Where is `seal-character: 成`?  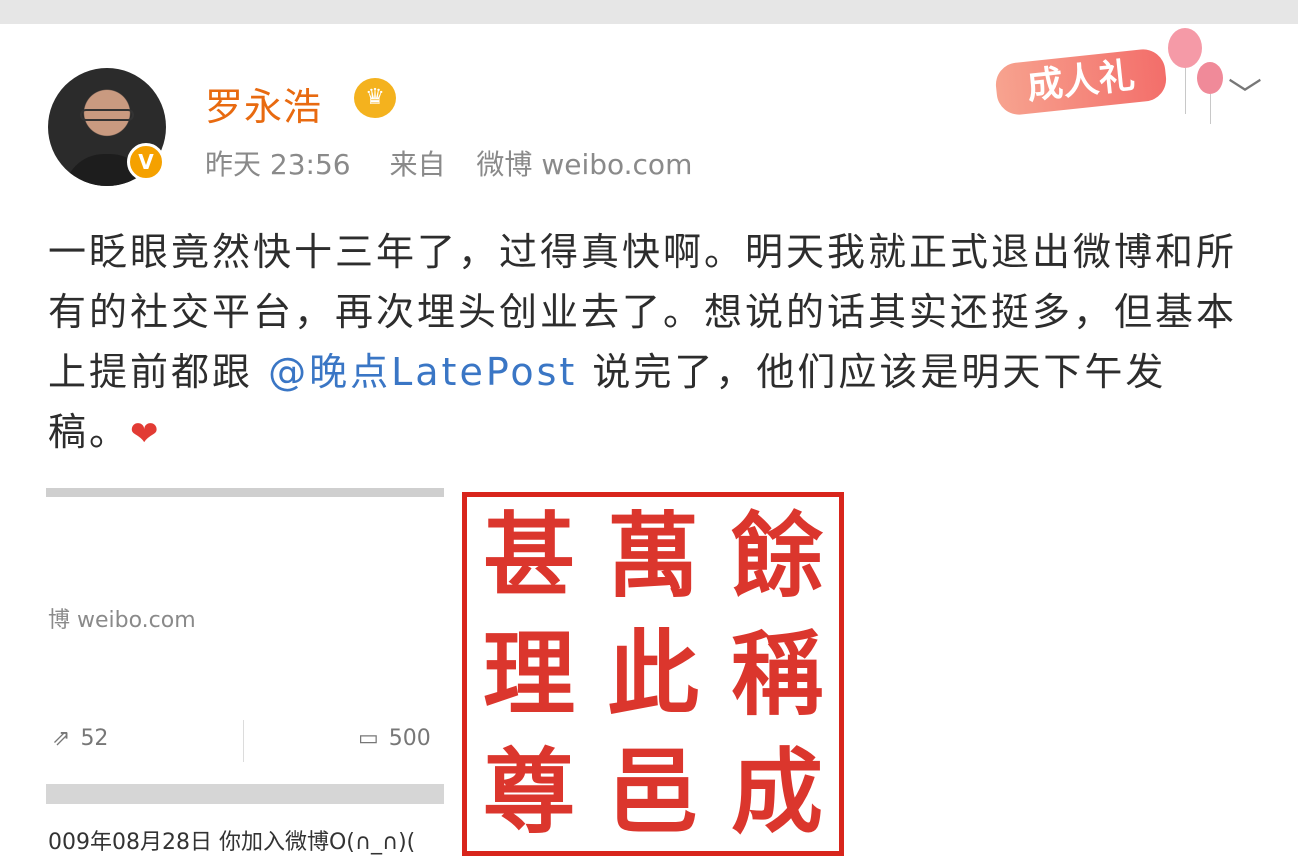 seal-character: 成 is located at coordinates (776, 792).